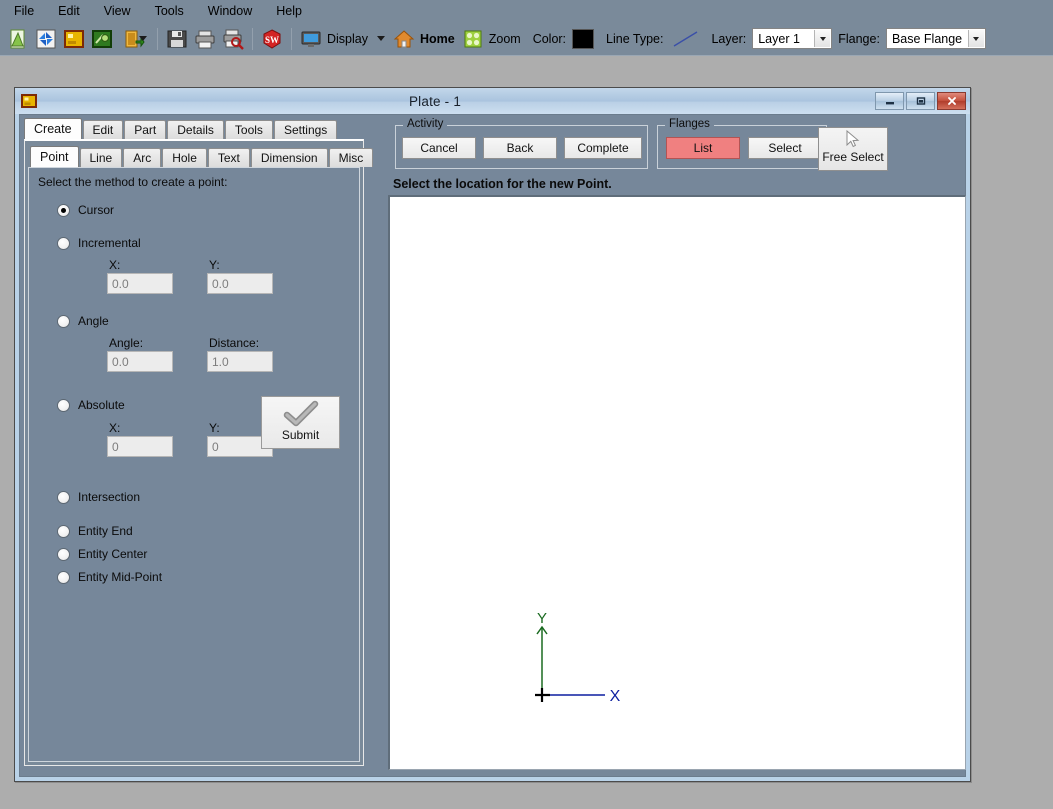 The height and width of the screenshot is (809, 1053). I want to click on radio-angle: Angle, so click(83, 321).